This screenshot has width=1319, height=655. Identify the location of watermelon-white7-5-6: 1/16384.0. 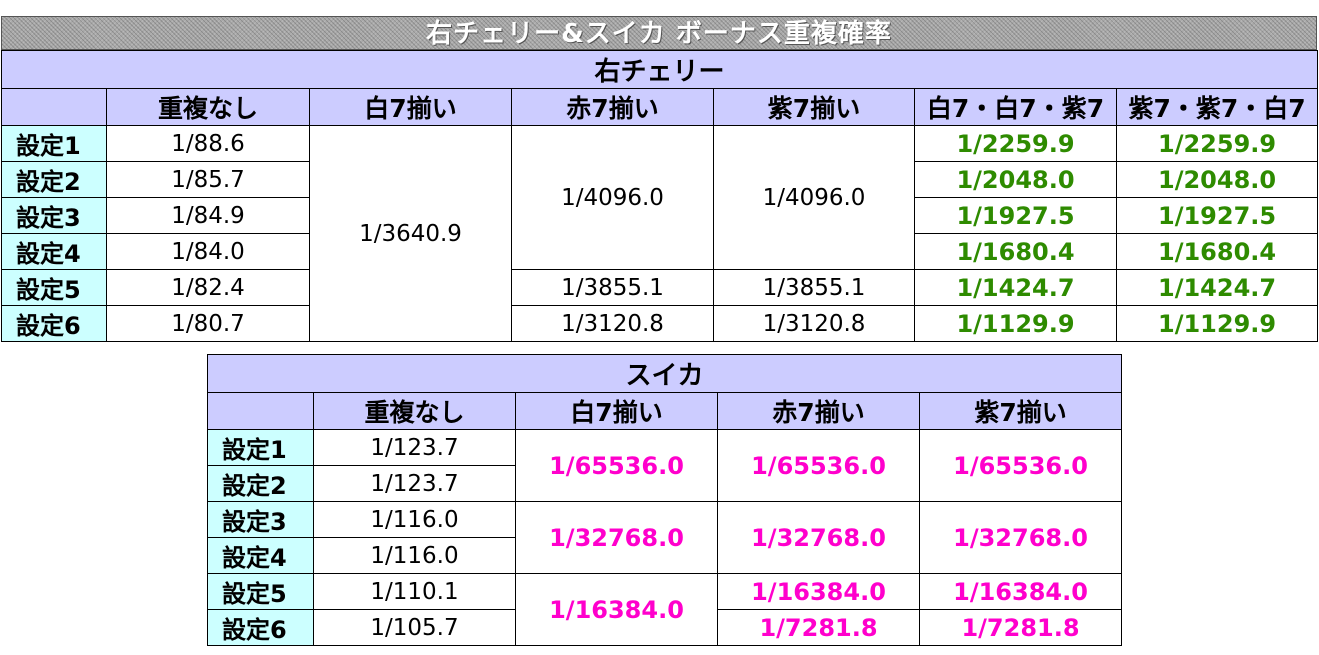
(616, 609).